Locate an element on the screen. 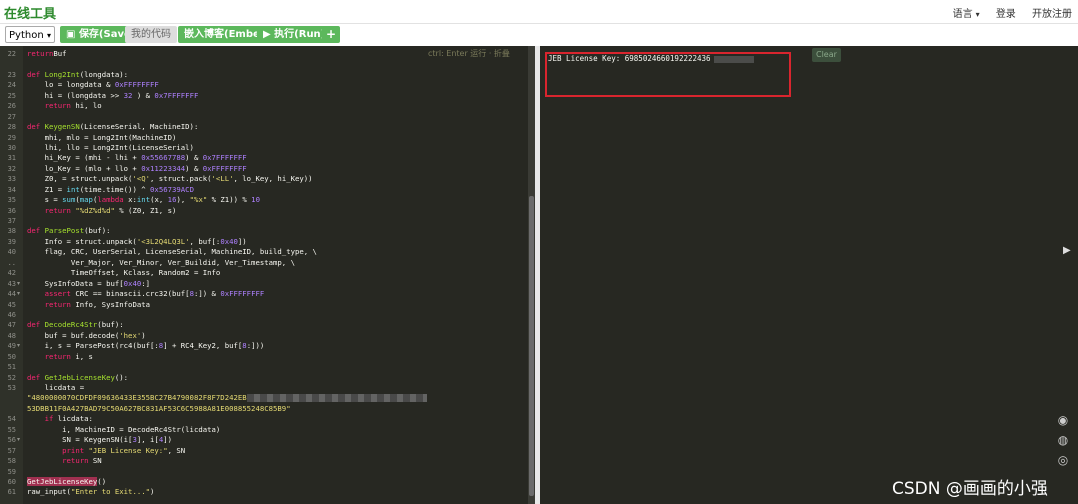  code-token: , SN is located at coordinates (176, 450).